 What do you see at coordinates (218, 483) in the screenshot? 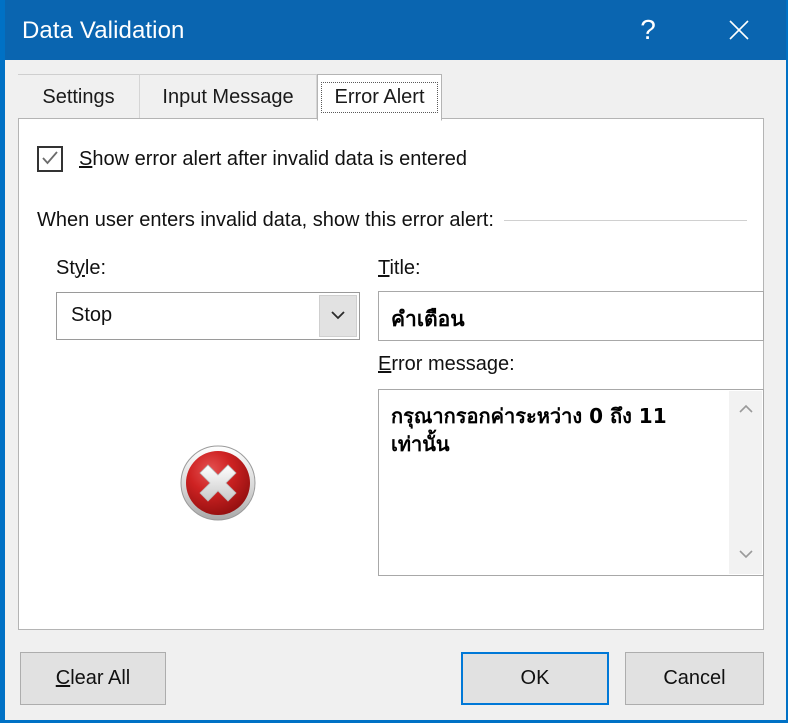
I see `stop-error-icon` at bounding box center [218, 483].